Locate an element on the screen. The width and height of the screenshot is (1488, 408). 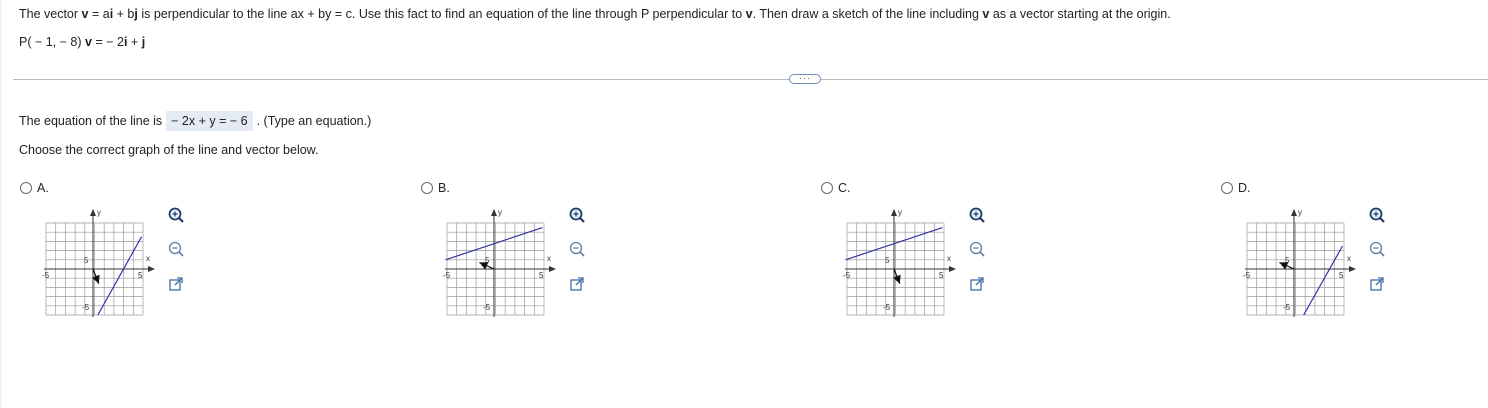
answer-suffix: . (Type an equation.) is located at coordinates (314, 121).